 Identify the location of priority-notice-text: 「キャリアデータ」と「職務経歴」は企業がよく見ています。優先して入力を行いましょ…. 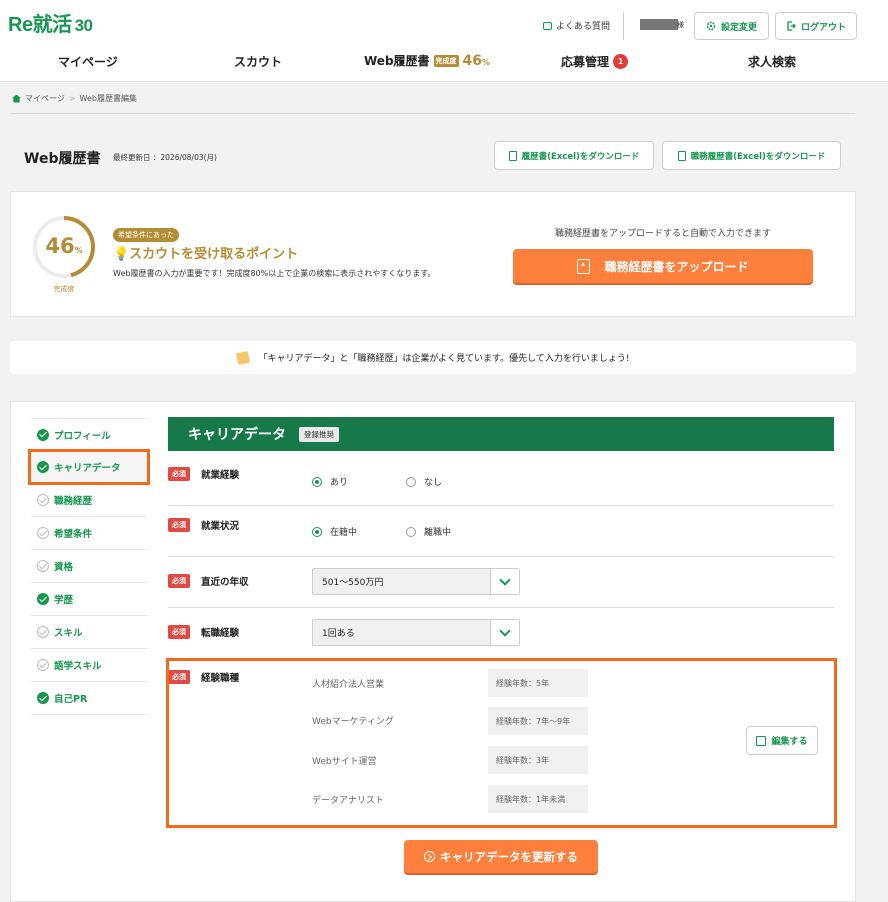
(444, 359).